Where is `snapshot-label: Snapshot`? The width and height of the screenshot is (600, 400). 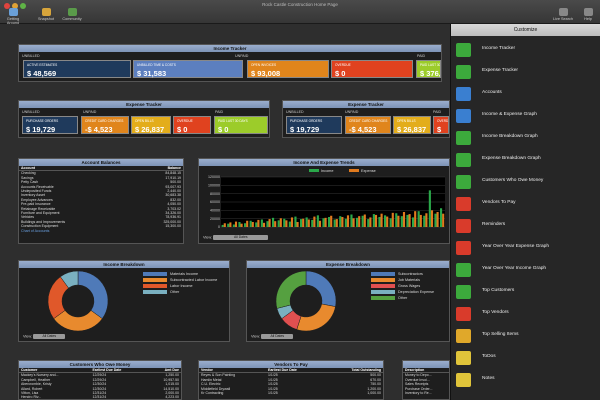
snapshot-label: Snapshot is located at coordinates (46, 19).